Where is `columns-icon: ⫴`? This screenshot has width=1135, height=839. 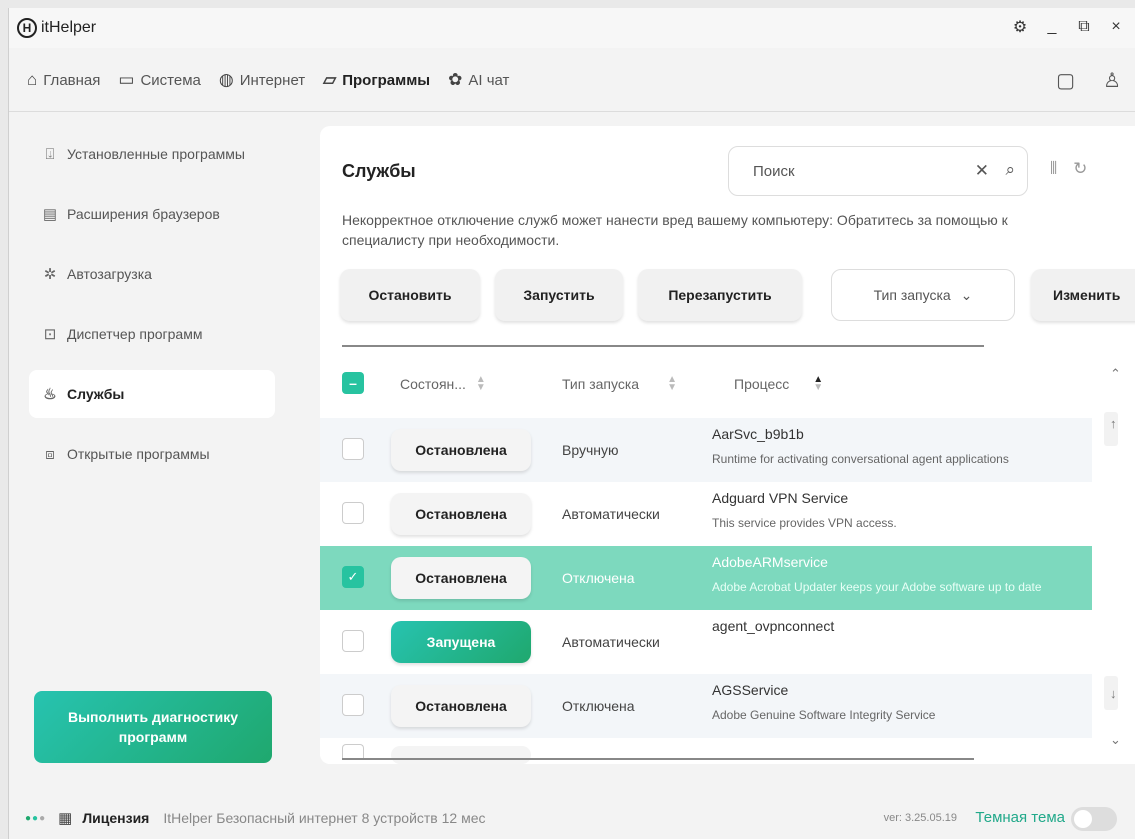 columns-icon: ⫴ is located at coordinates (1053, 169).